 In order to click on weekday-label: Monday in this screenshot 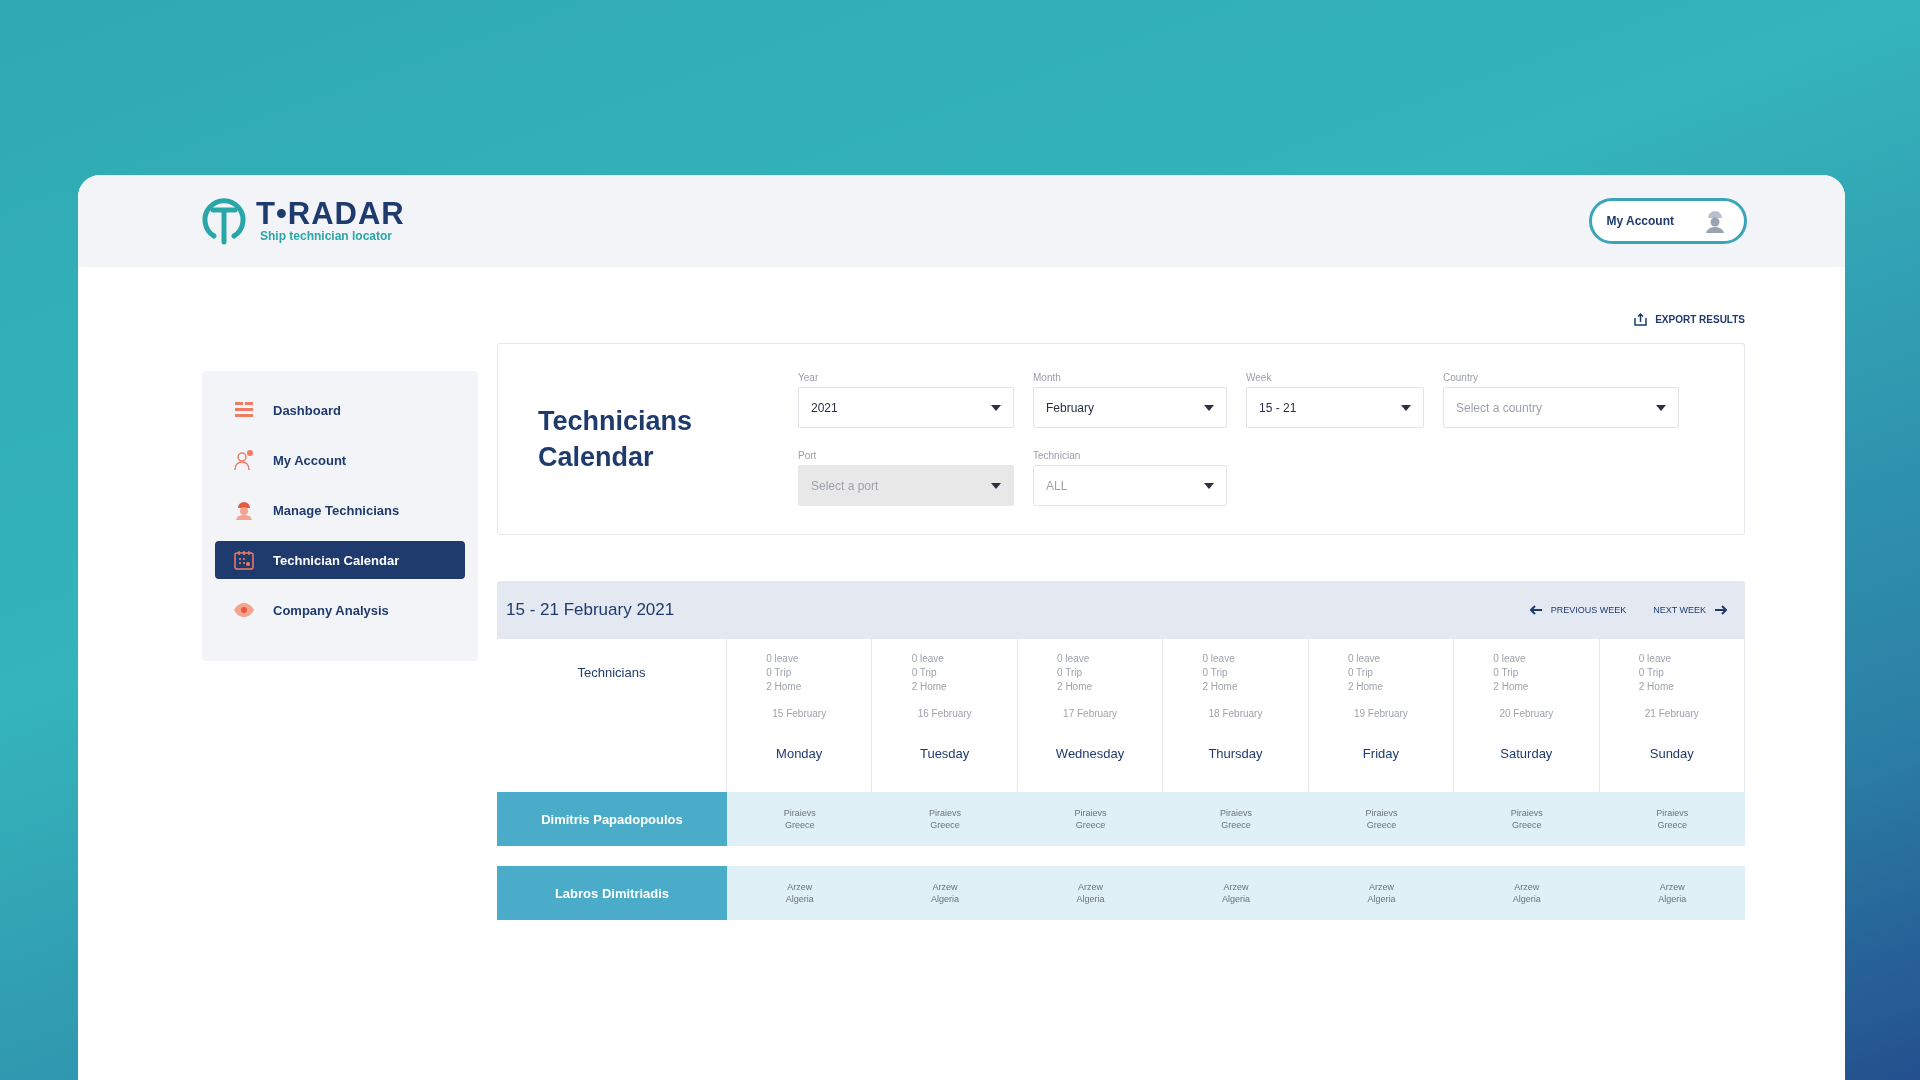, I will do `click(799, 753)`.